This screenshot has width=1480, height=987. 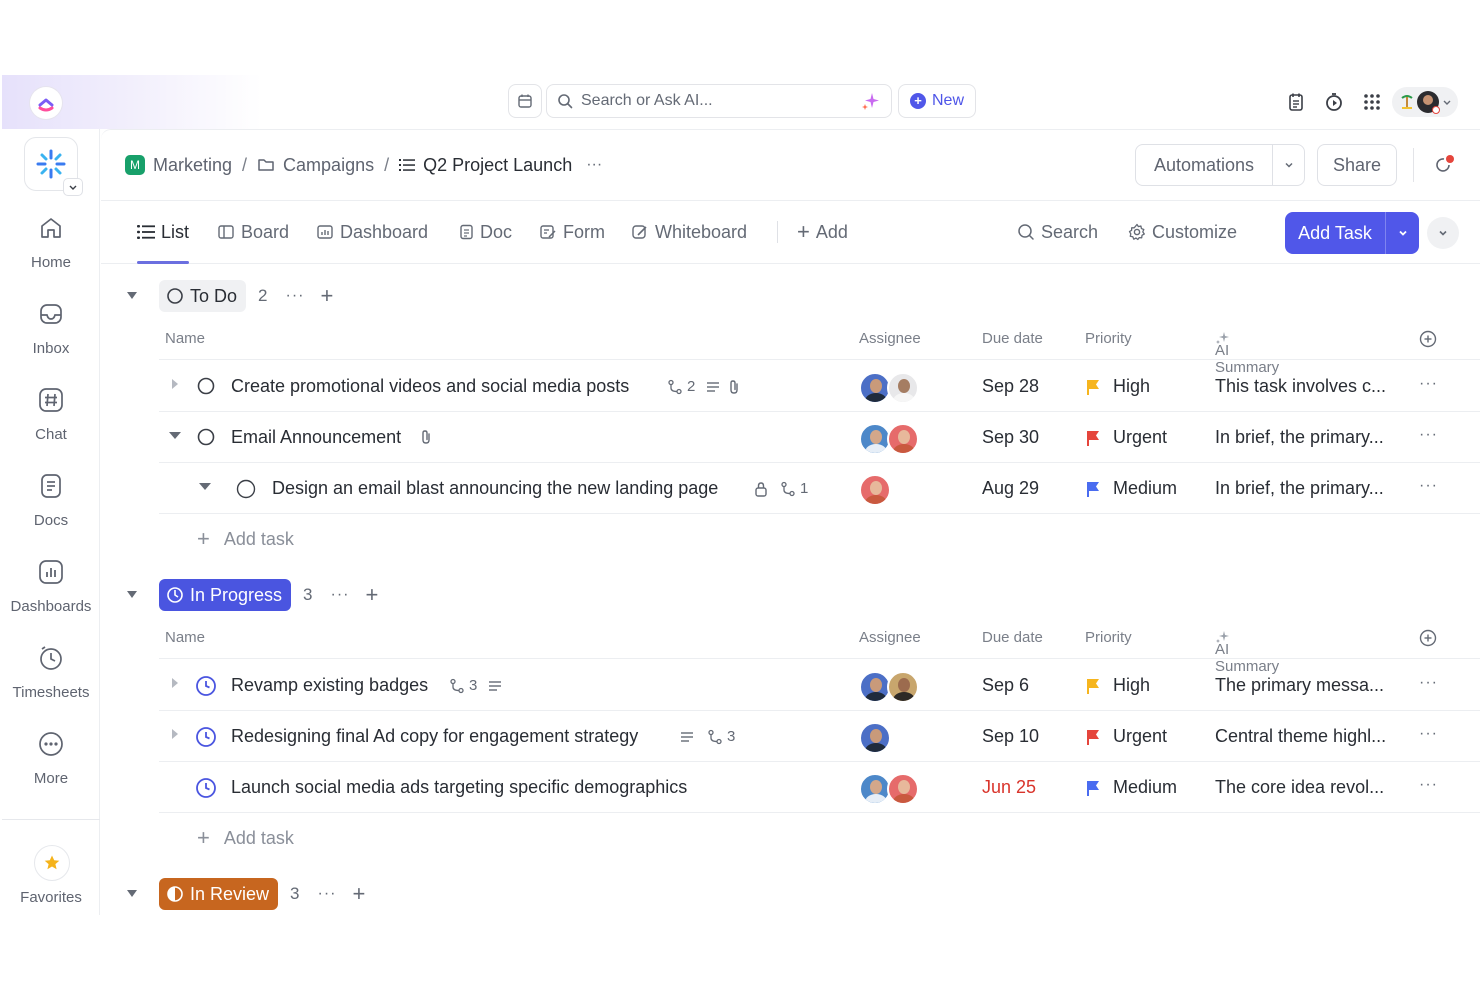 What do you see at coordinates (1009, 787) in the screenshot?
I see `due-date: Jun 25` at bounding box center [1009, 787].